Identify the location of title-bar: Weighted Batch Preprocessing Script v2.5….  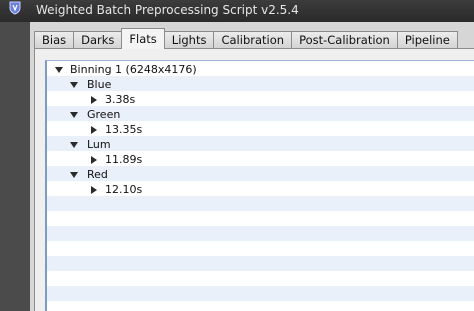
(237, 11).